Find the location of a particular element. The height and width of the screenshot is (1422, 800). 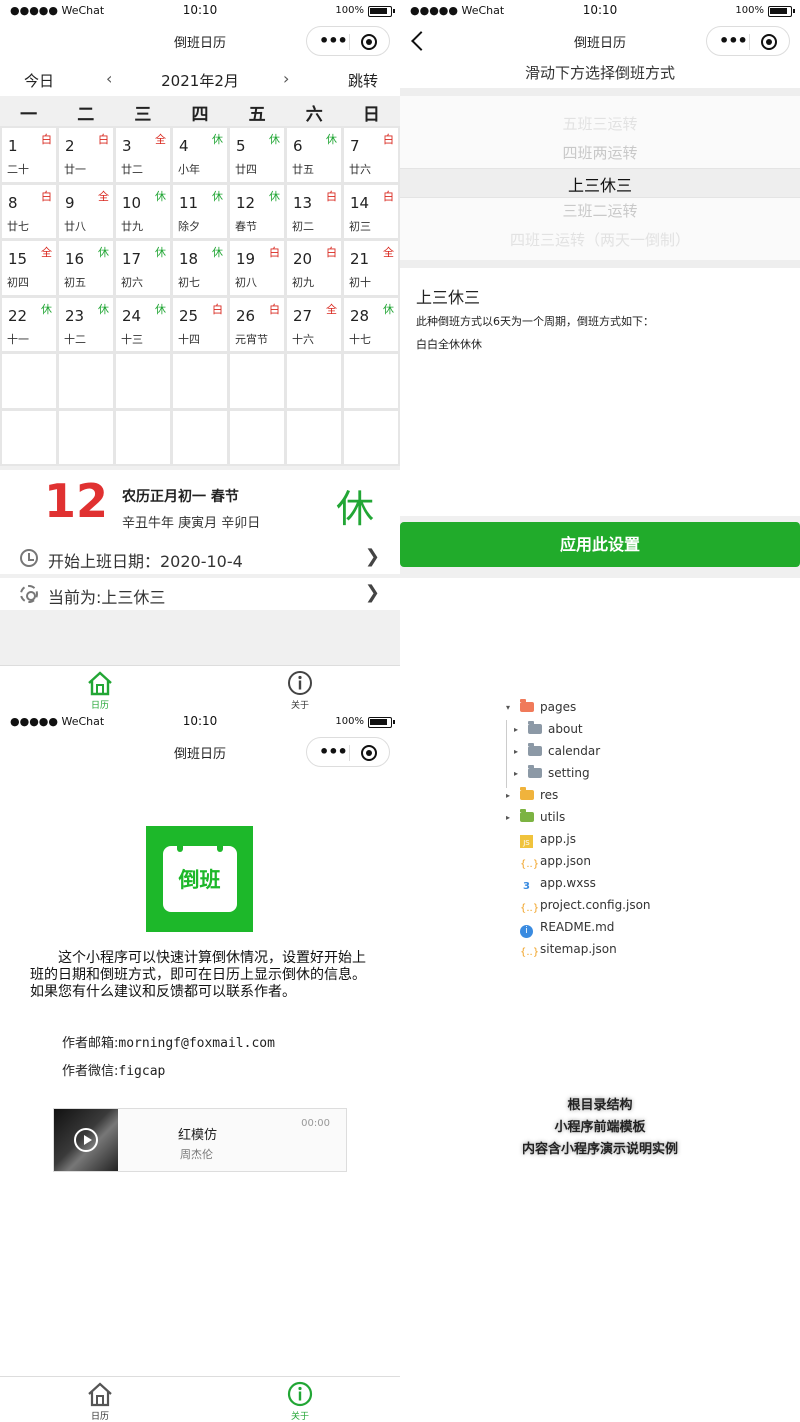

calendar-day-cell: 11 除夕 休 is located at coordinates (200, 211).